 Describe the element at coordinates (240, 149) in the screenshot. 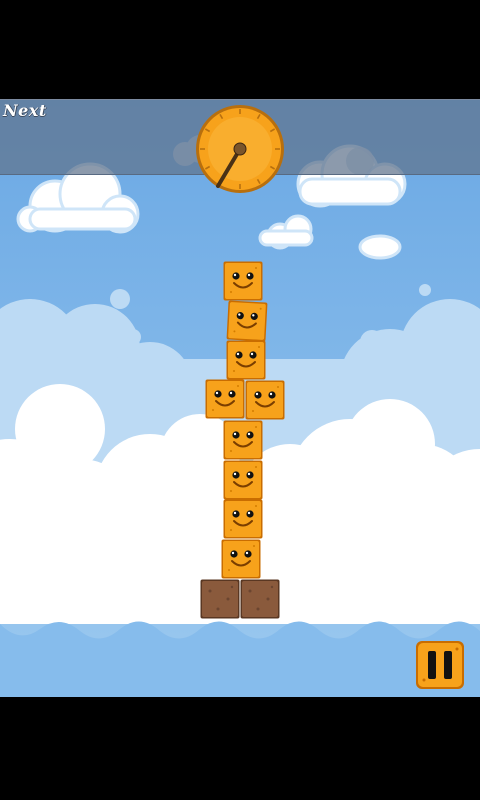

I see `clock-icon` at that location.